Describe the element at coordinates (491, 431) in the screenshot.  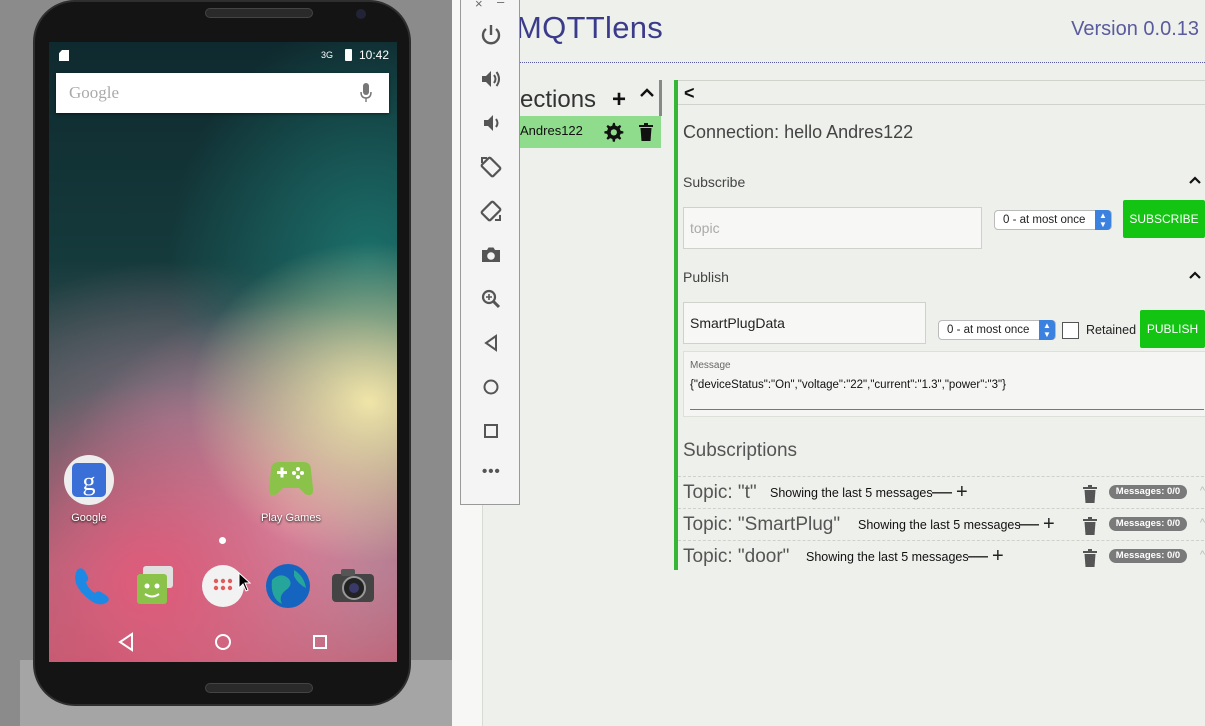
I see `overview-icon` at that location.